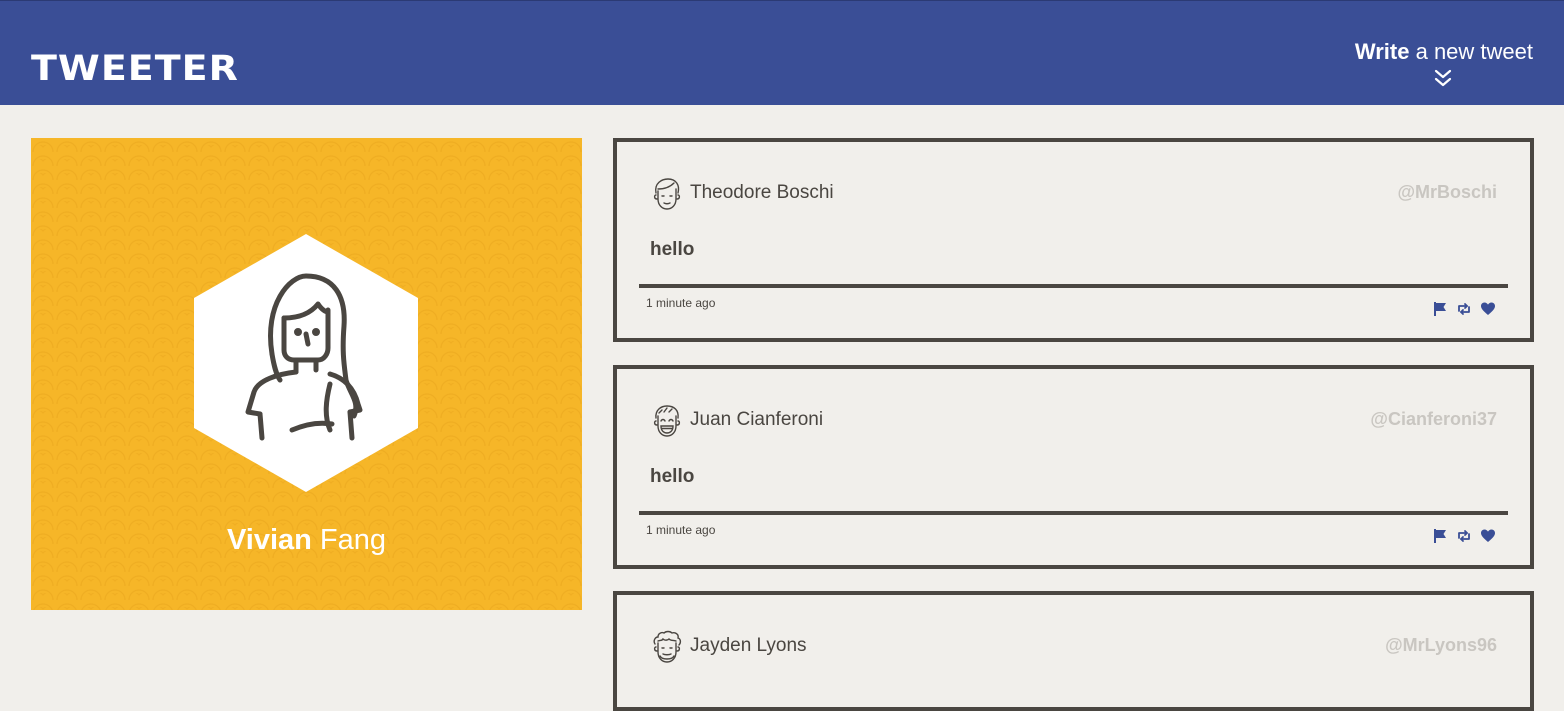 This screenshot has height=711, width=1564. I want to click on profile-first-name: Vivian, so click(269, 540).